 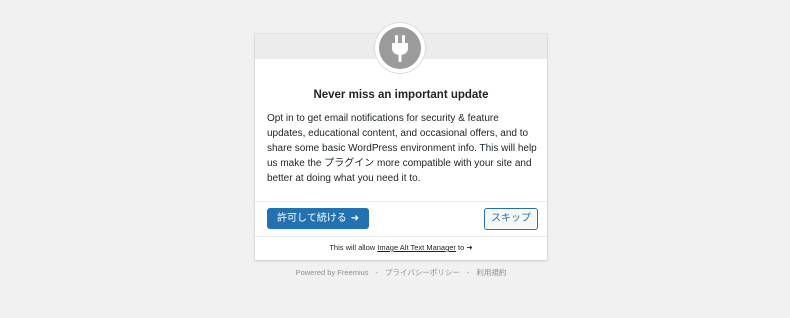 I want to click on permissions-suffix: to, so click(x=461, y=247).